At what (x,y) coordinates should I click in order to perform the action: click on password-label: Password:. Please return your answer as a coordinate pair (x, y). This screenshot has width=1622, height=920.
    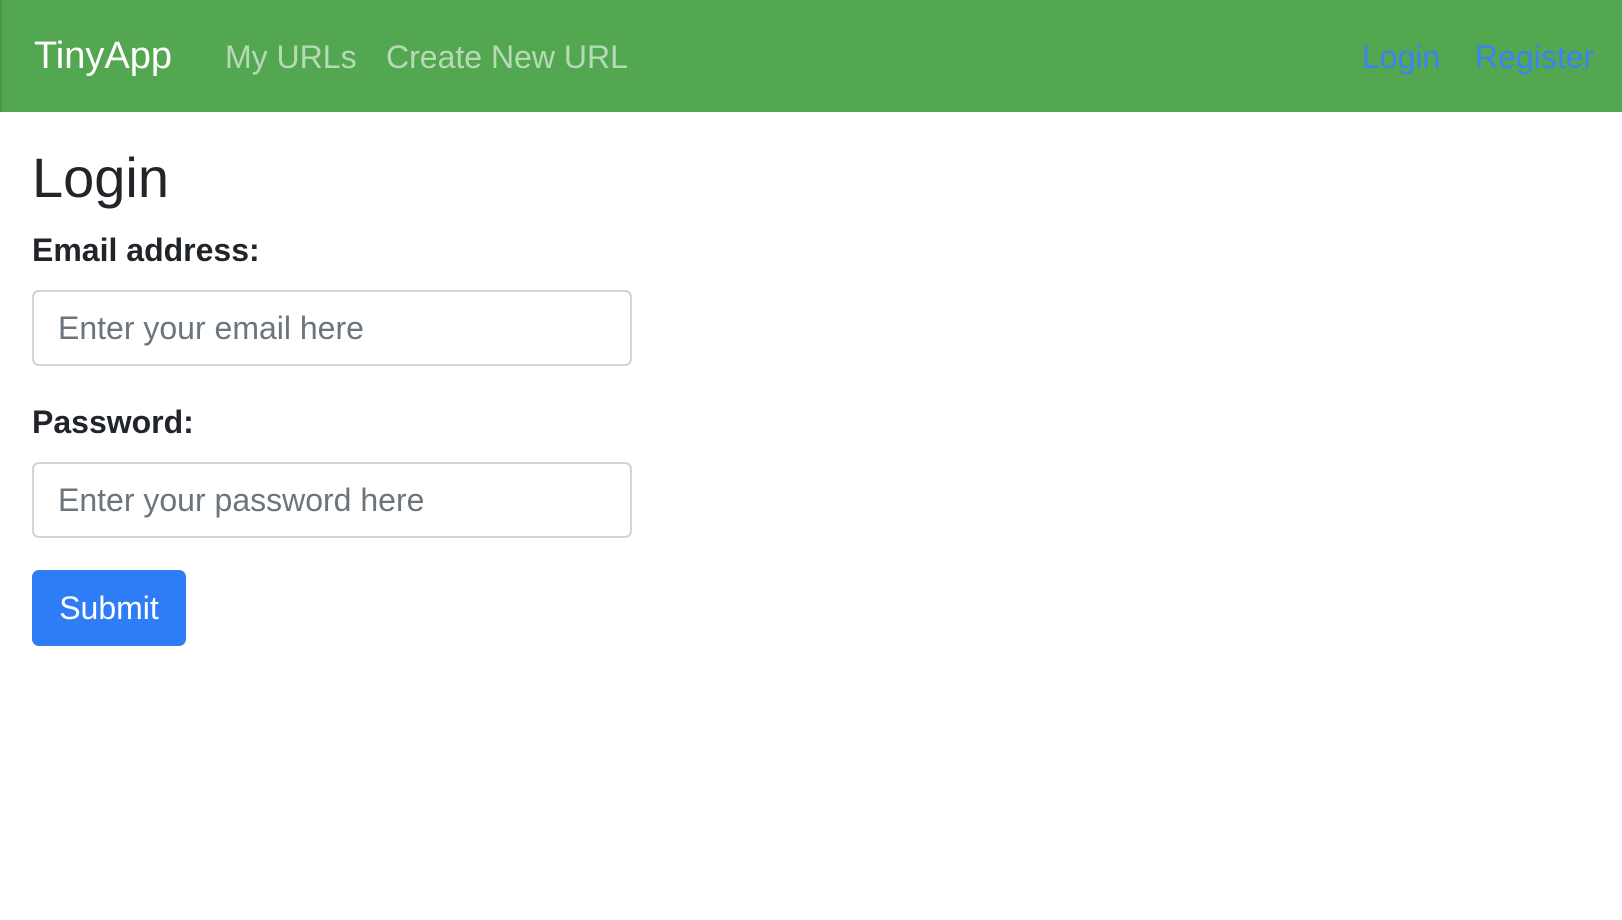
    Looking at the image, I should click on (113, 422).